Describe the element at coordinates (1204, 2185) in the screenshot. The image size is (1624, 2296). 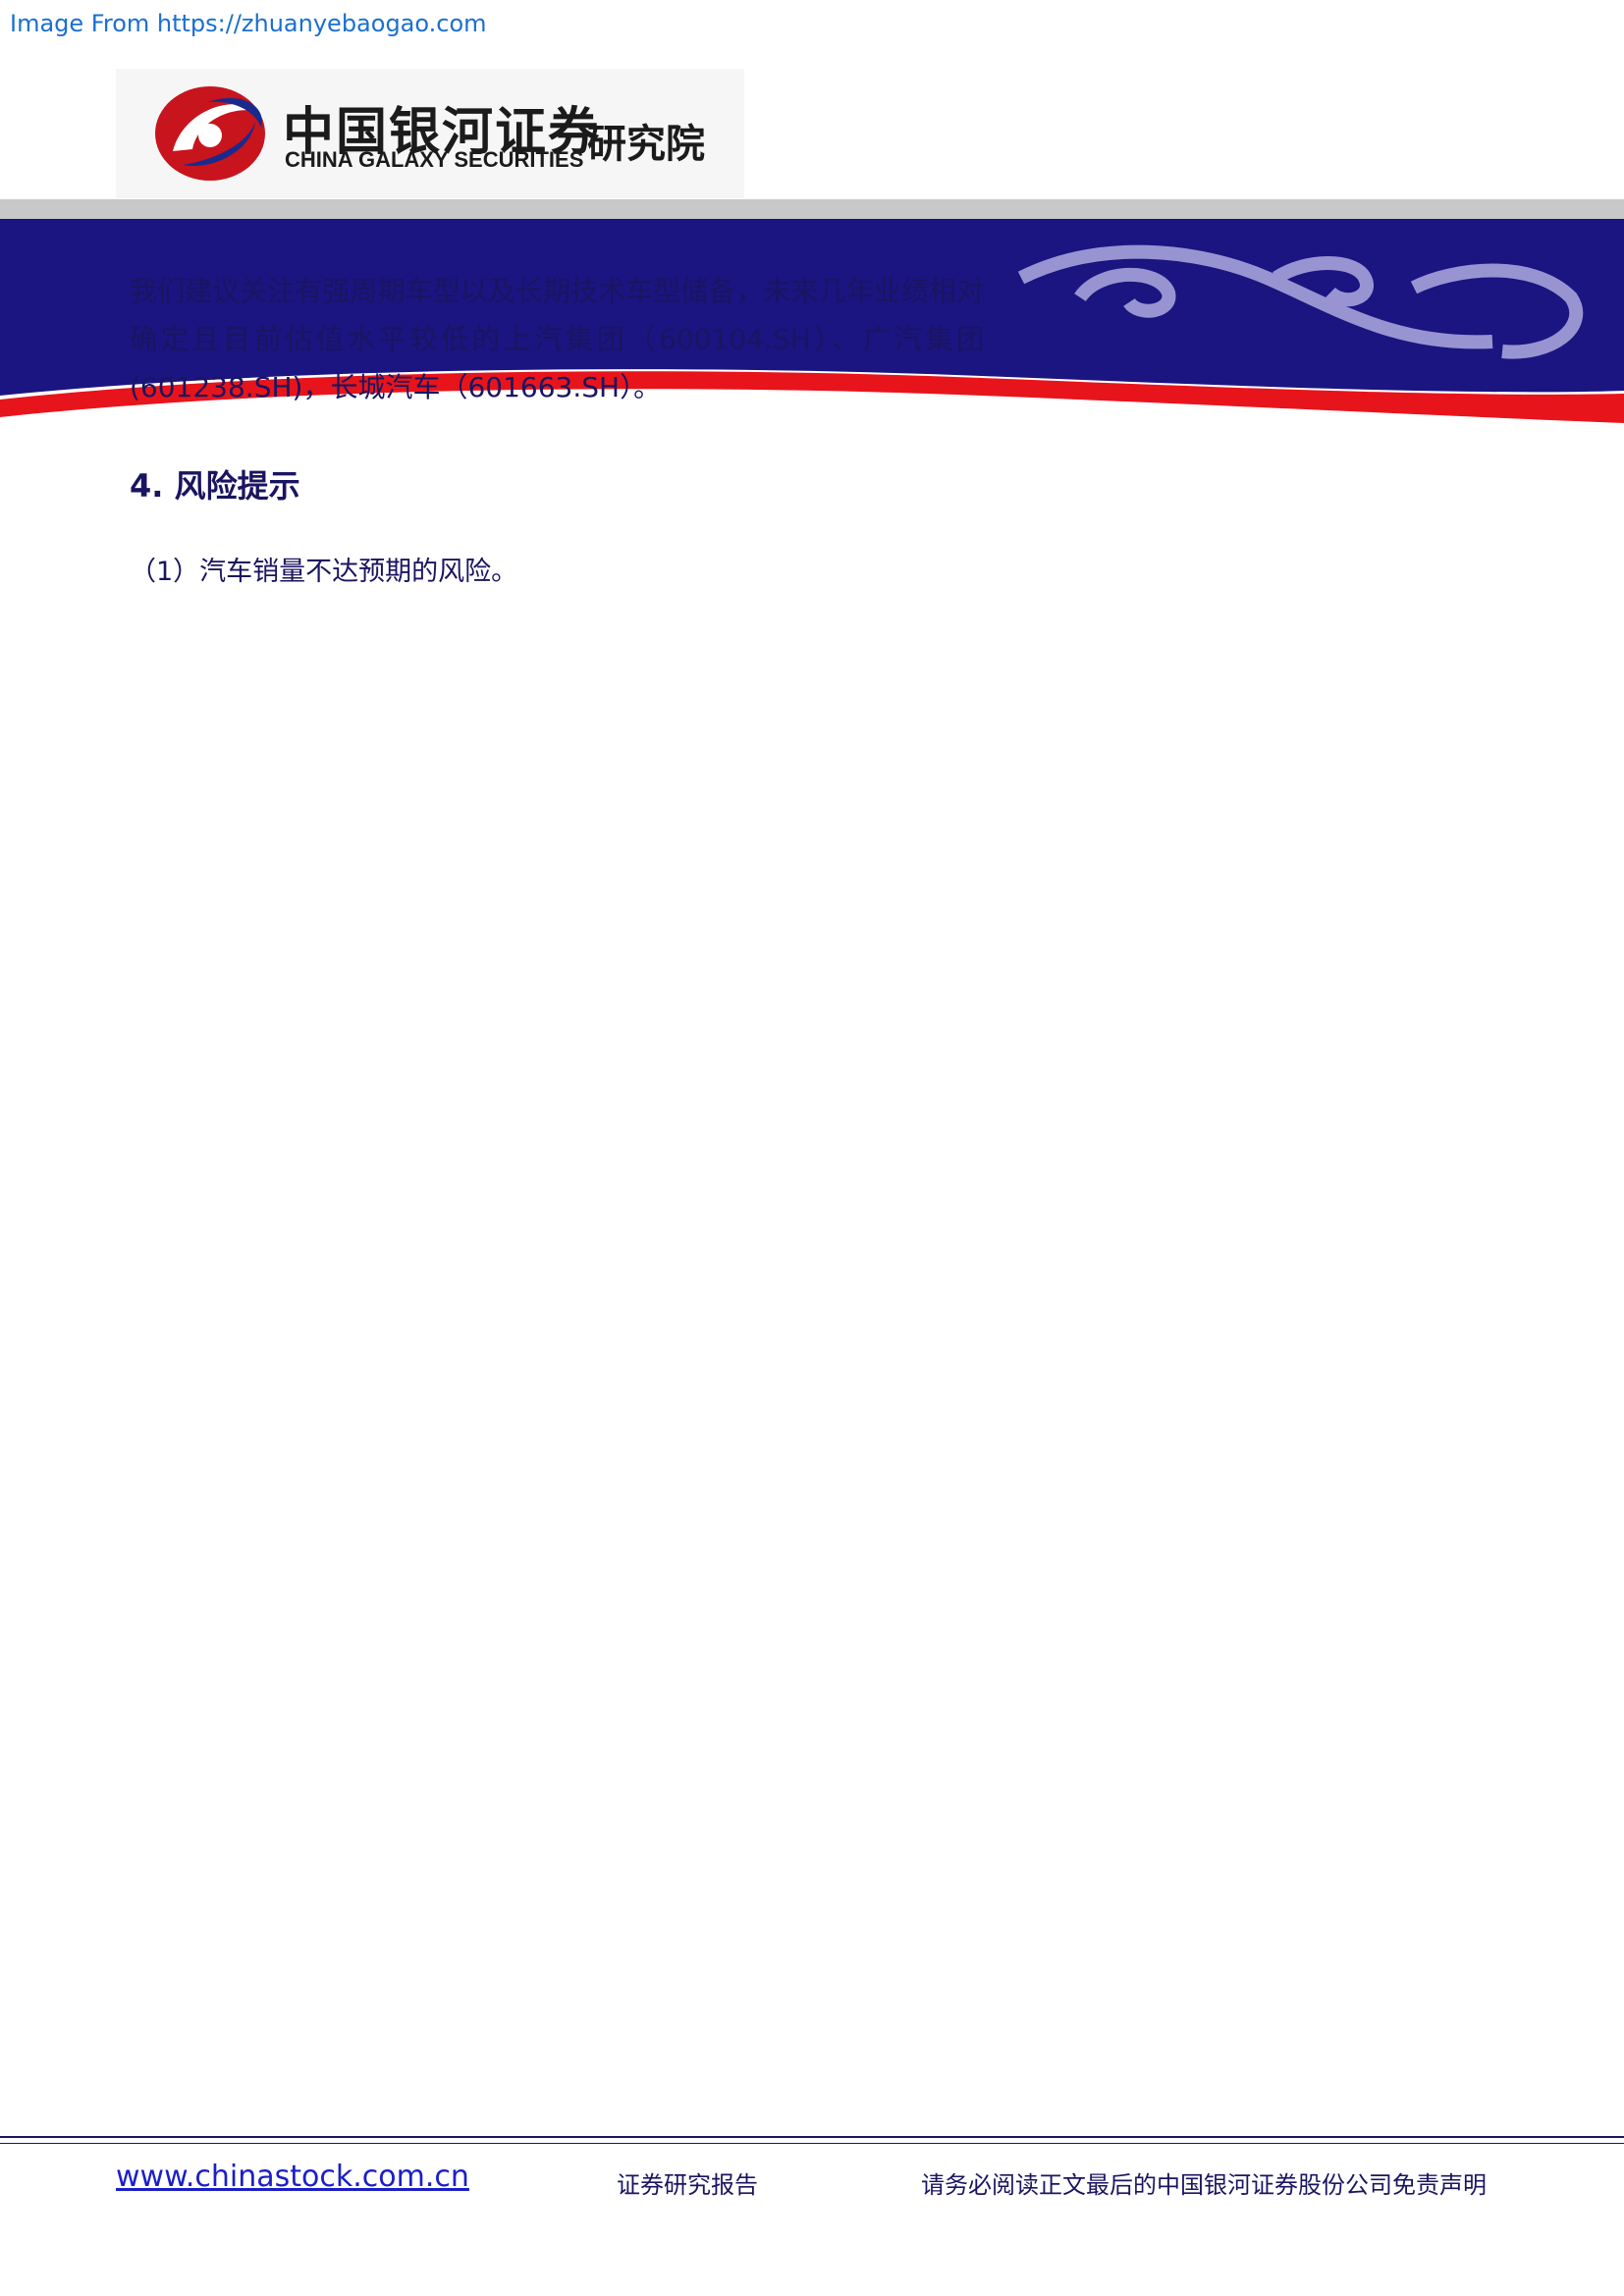
I see `disclaimer-note: 请务必阅读正文最后的中国银河证券股份公司免责声明` at that location.